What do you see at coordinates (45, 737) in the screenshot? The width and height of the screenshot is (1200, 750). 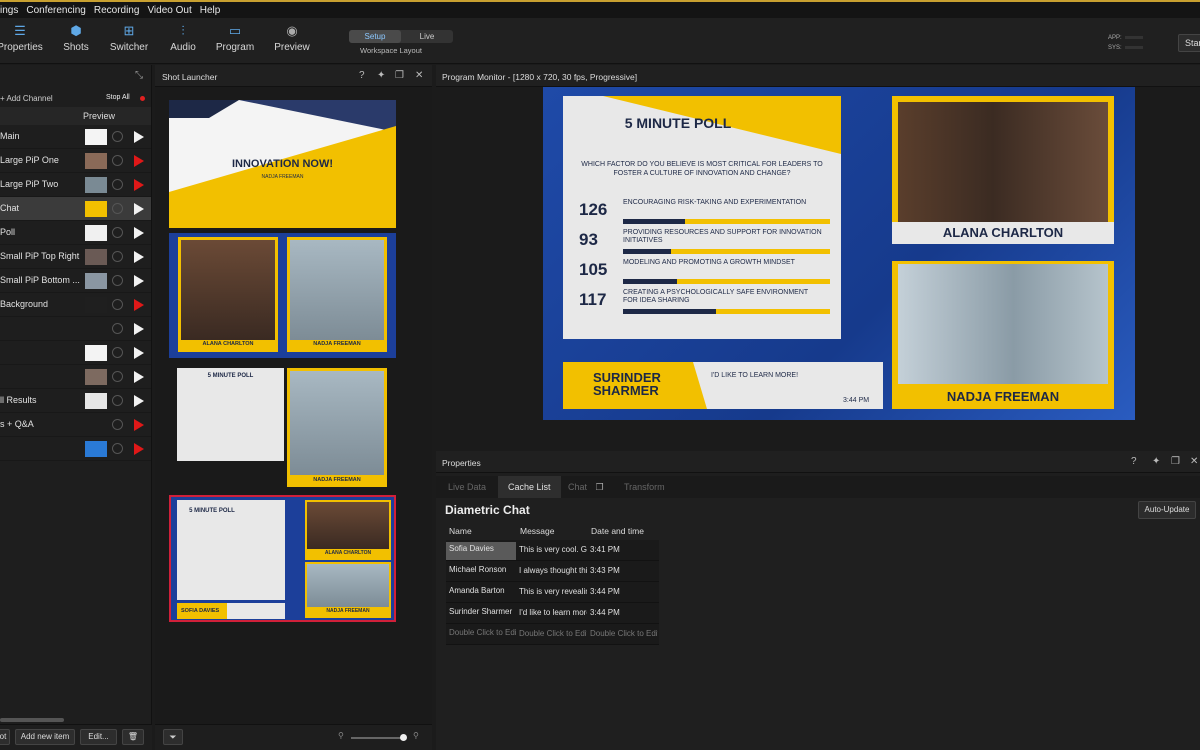 I see `add-new-item-button: Add new item` at bounding box center [45, 737].